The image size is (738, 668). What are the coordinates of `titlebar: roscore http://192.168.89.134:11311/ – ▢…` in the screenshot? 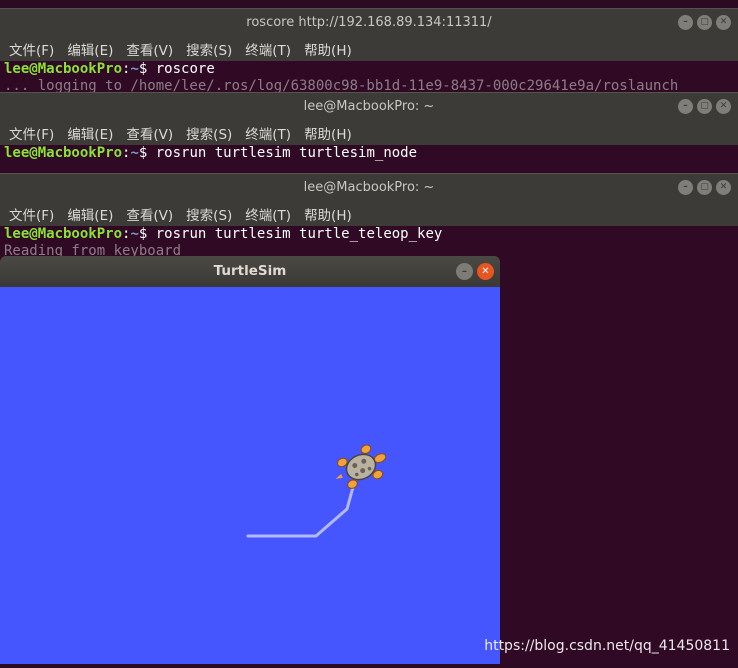 It's located at (369, 22).